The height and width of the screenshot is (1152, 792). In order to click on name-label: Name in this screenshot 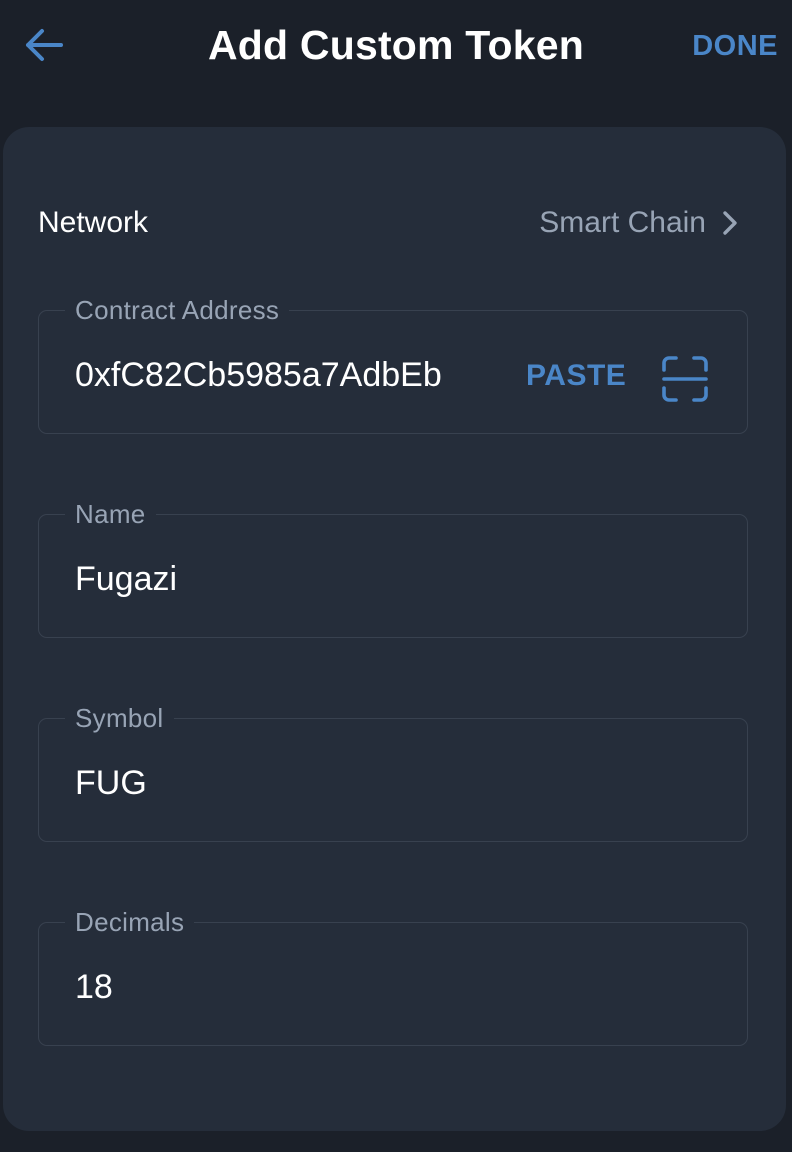, I will do `click(110, 514)`.